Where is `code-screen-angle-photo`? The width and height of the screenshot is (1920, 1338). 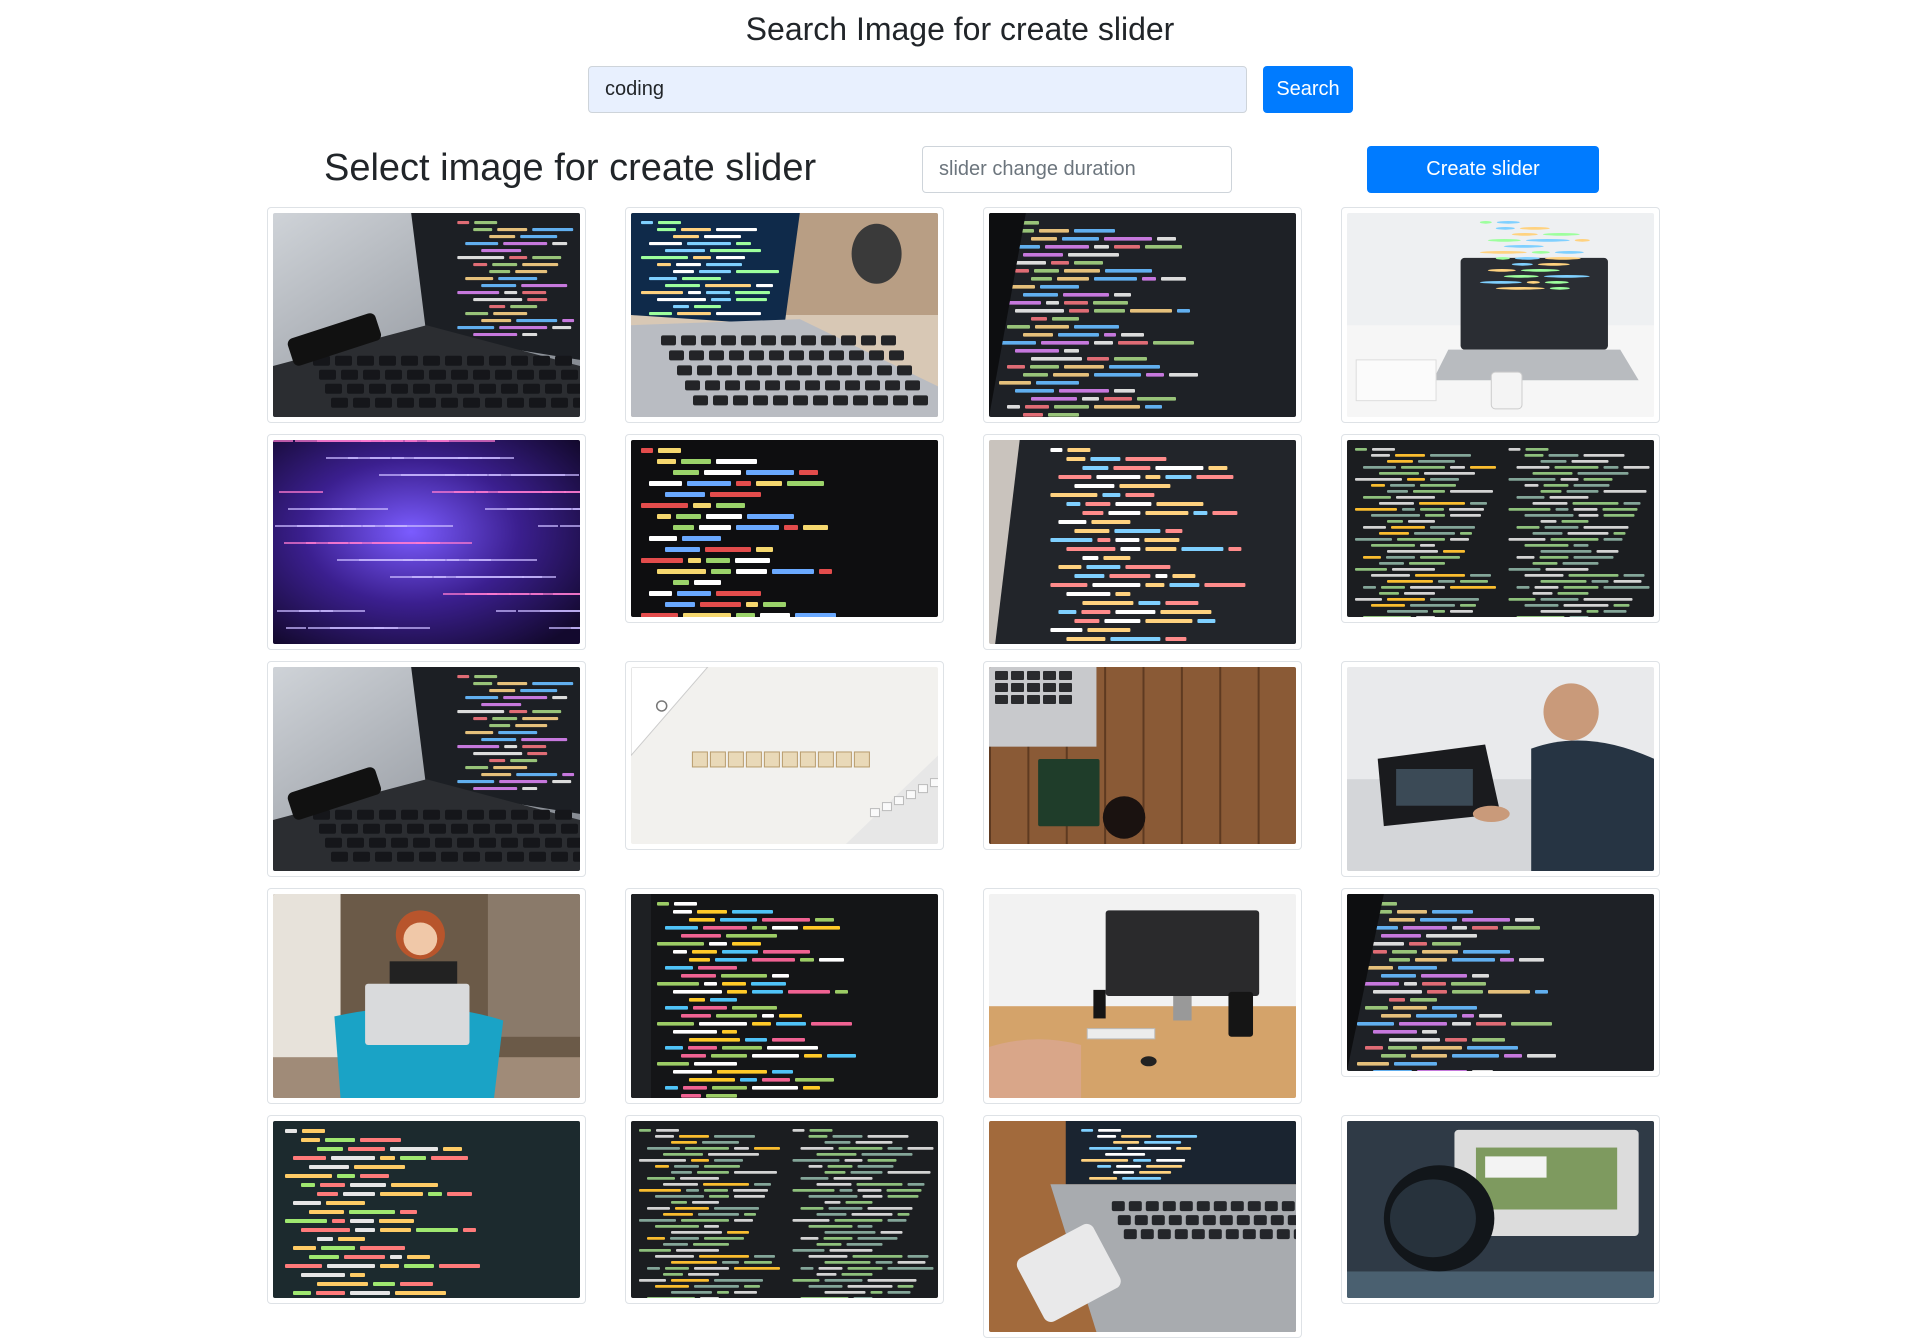
code-screen-angle-photo is located at coordinates (1142, 542).